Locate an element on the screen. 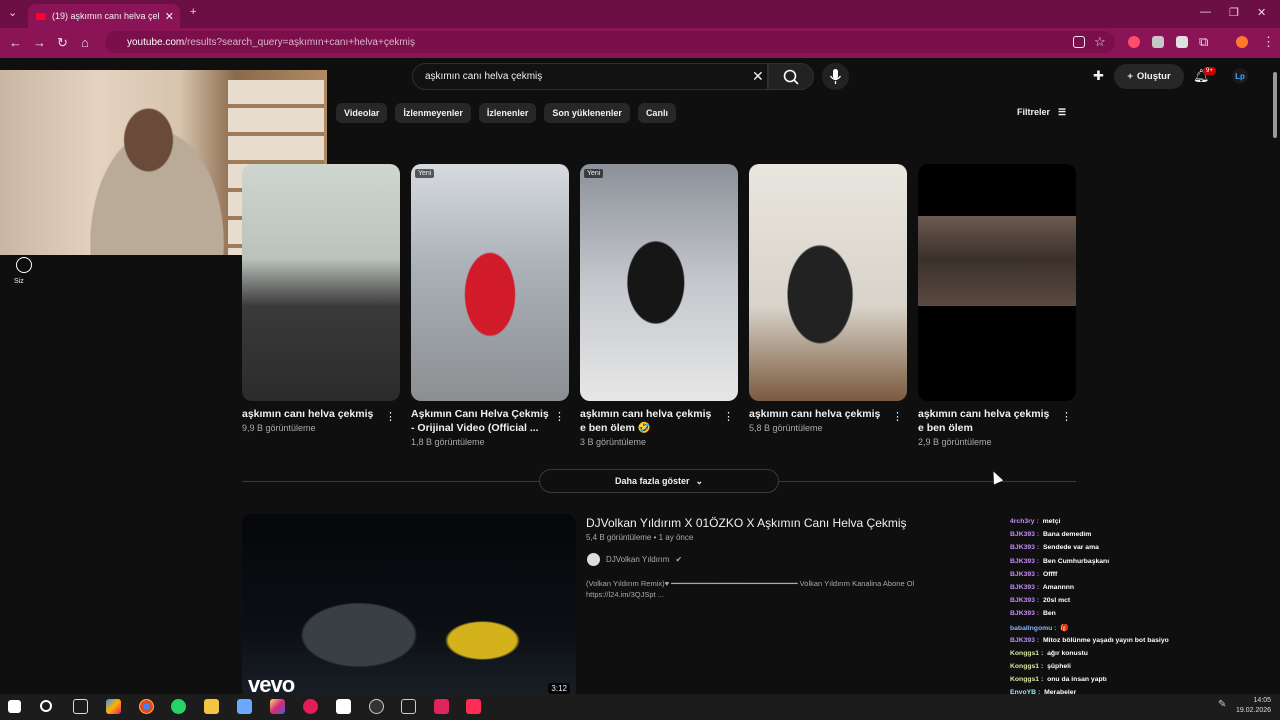 Image resolution: width=1280 pixels, height=720 pixels. window-close-icon: ✕ is located at coordinates (1261, 12).